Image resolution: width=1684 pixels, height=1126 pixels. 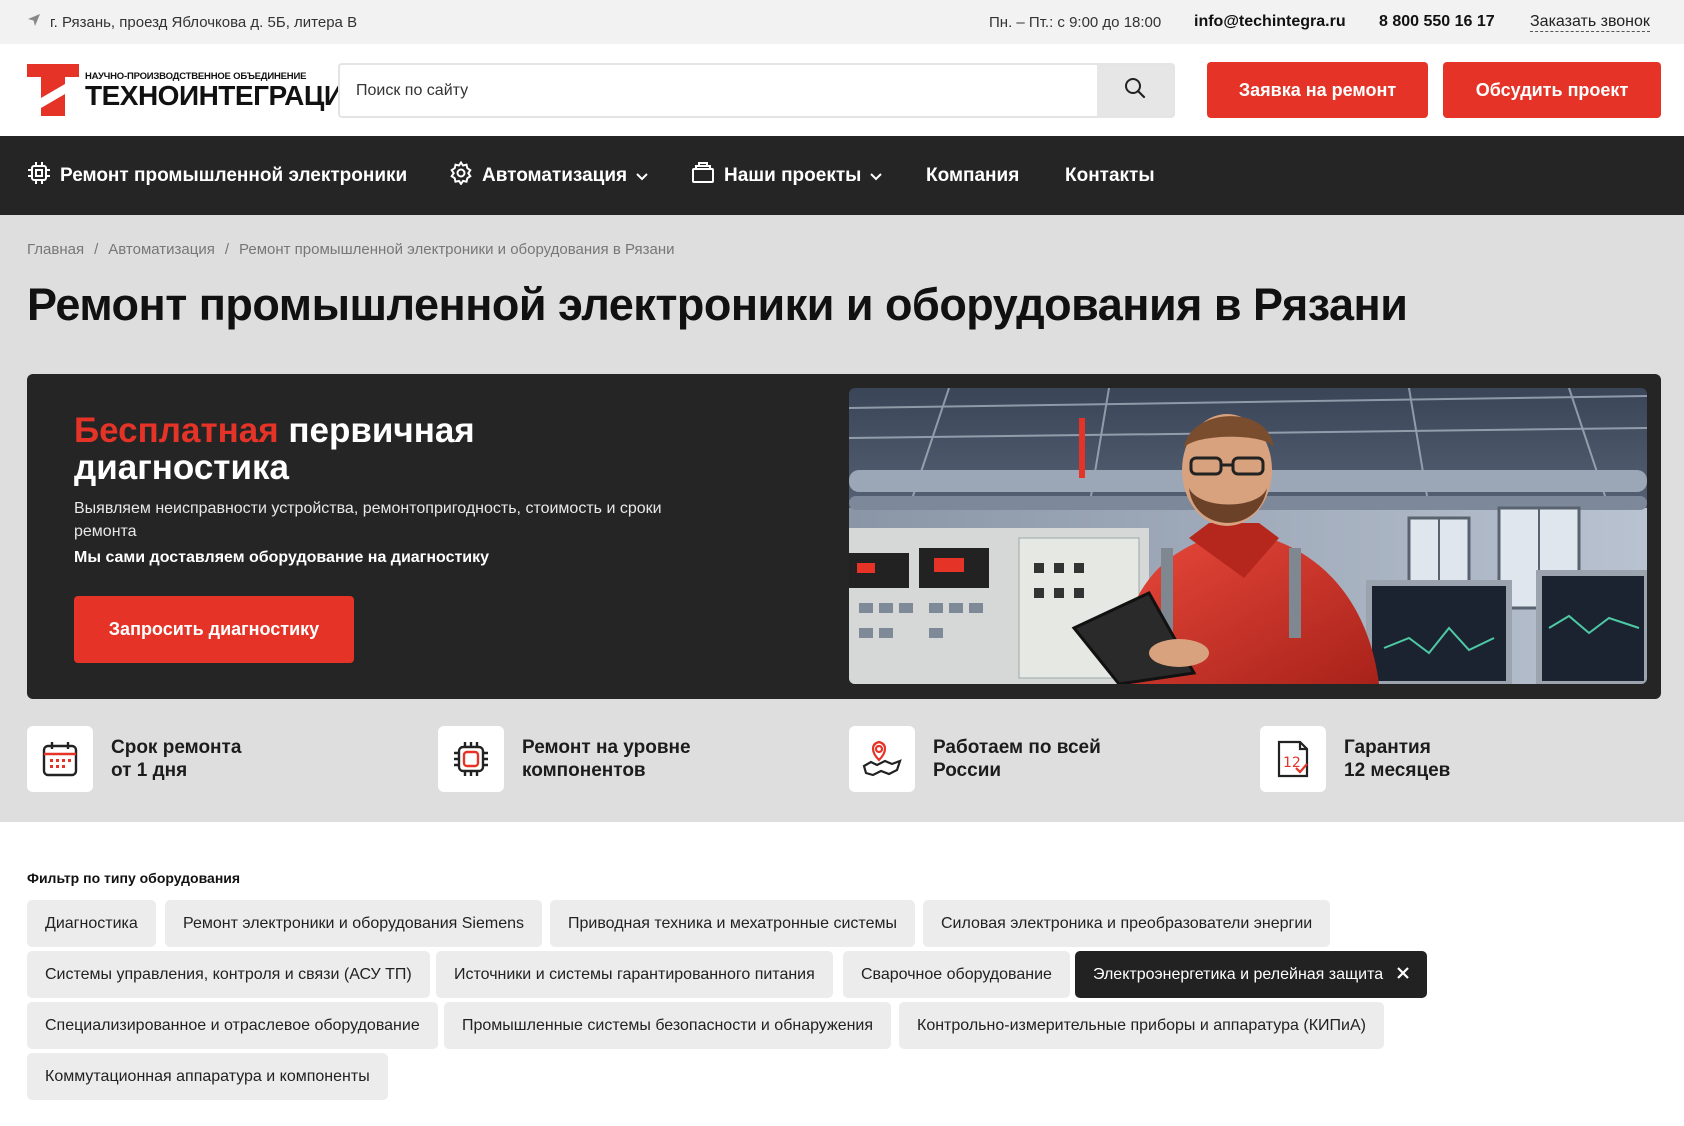 I want to click on feature-component-repair: Ремонт на уровне компонентов, so click(x=564, y=759).